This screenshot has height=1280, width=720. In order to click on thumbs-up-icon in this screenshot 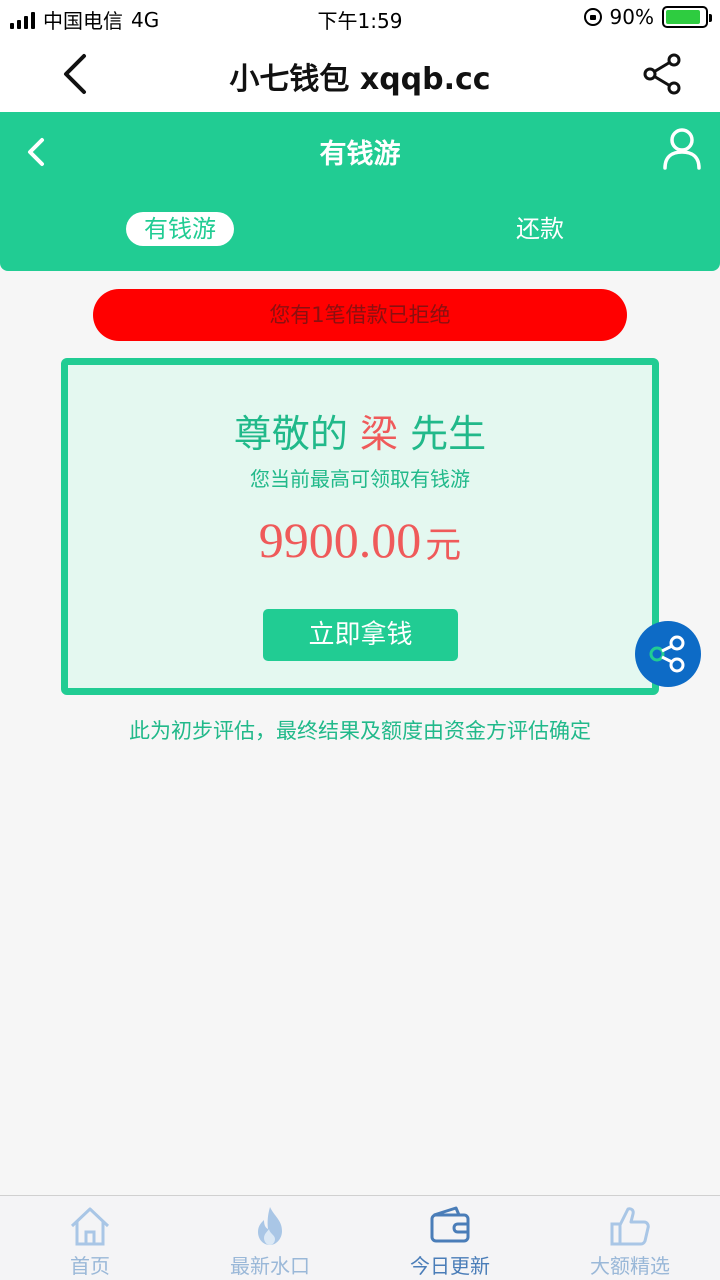, I will do `click(630, 1226)`.